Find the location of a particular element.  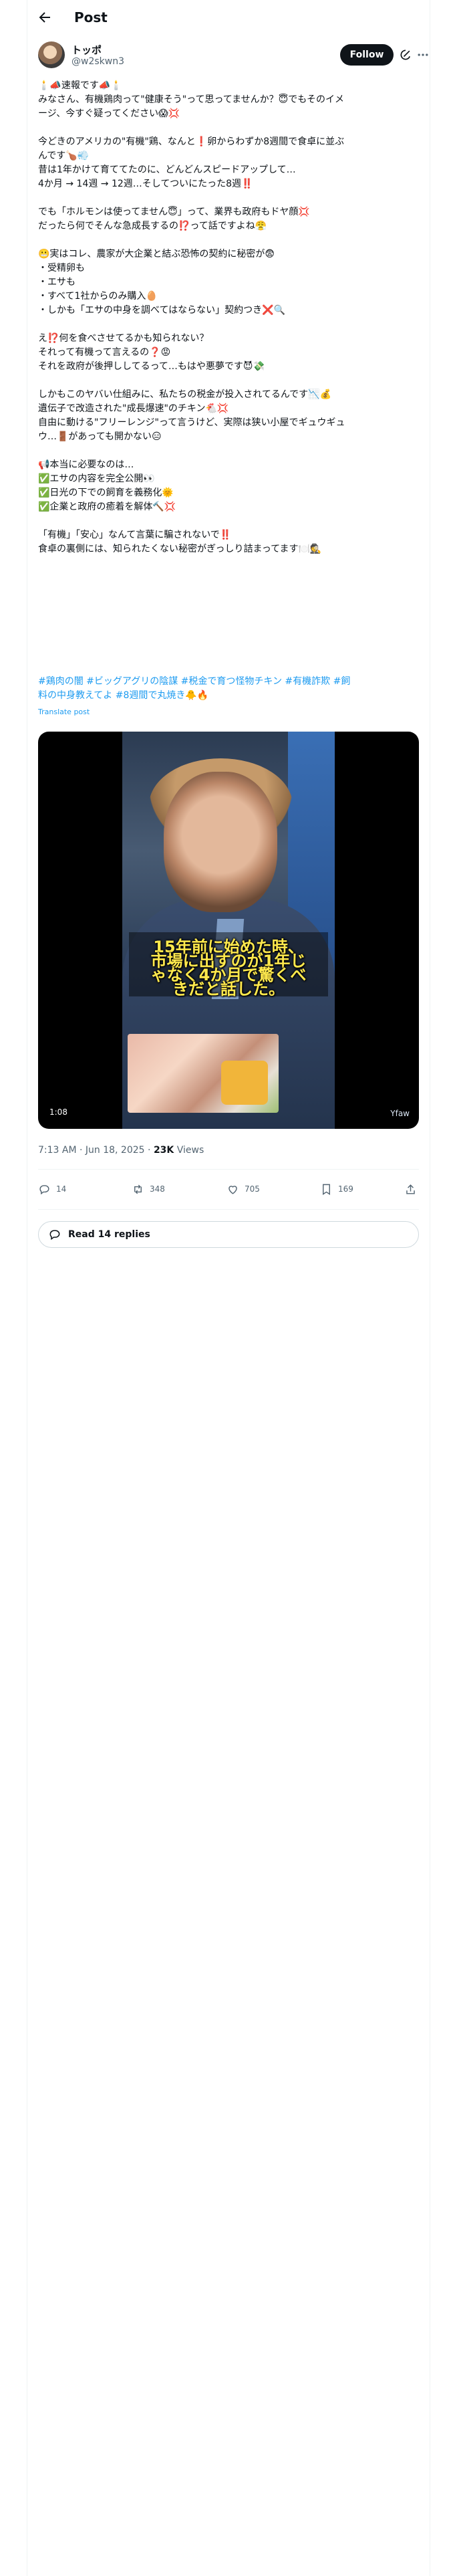

repost-button: 348 is located at coordinates (148, 1189).